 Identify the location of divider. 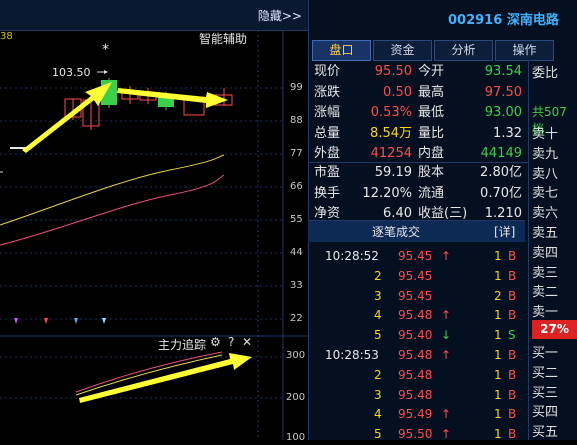
(528, 250).